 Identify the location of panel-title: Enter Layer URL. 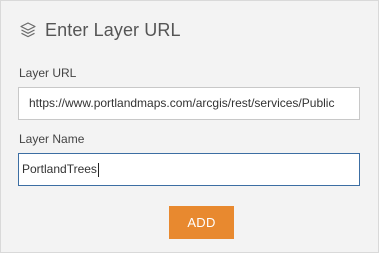
(113, 29).